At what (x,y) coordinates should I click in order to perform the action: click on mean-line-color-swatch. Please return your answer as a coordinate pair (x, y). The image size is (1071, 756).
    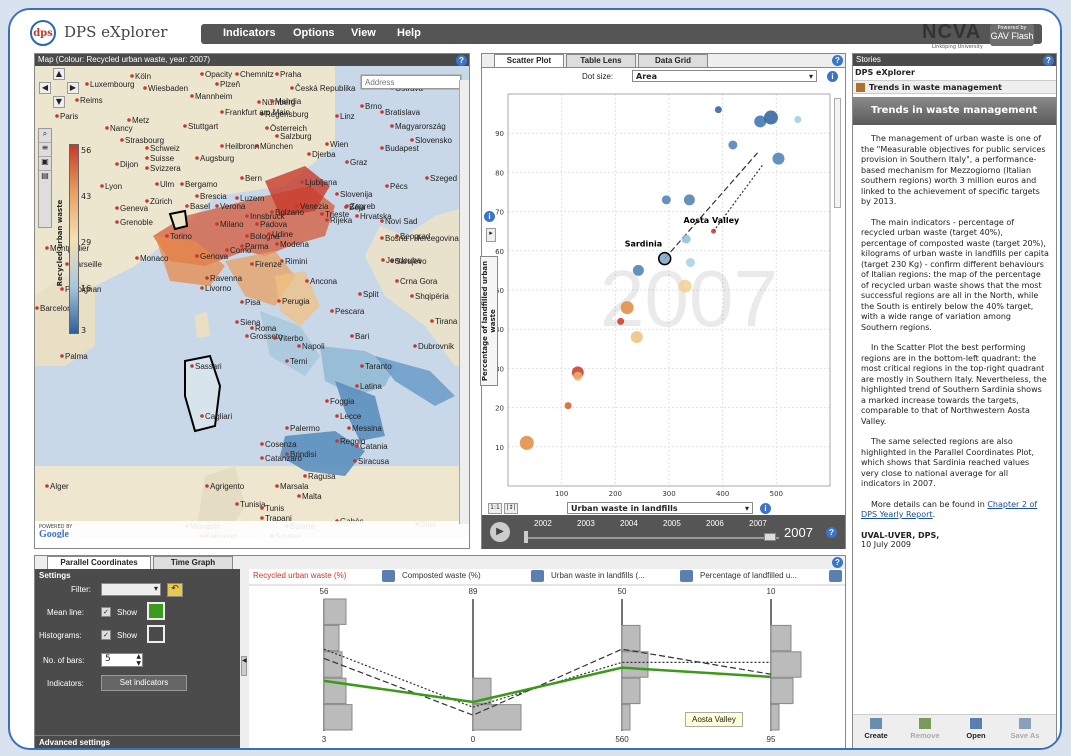
    Looking at the image, I should click on (156, 611).